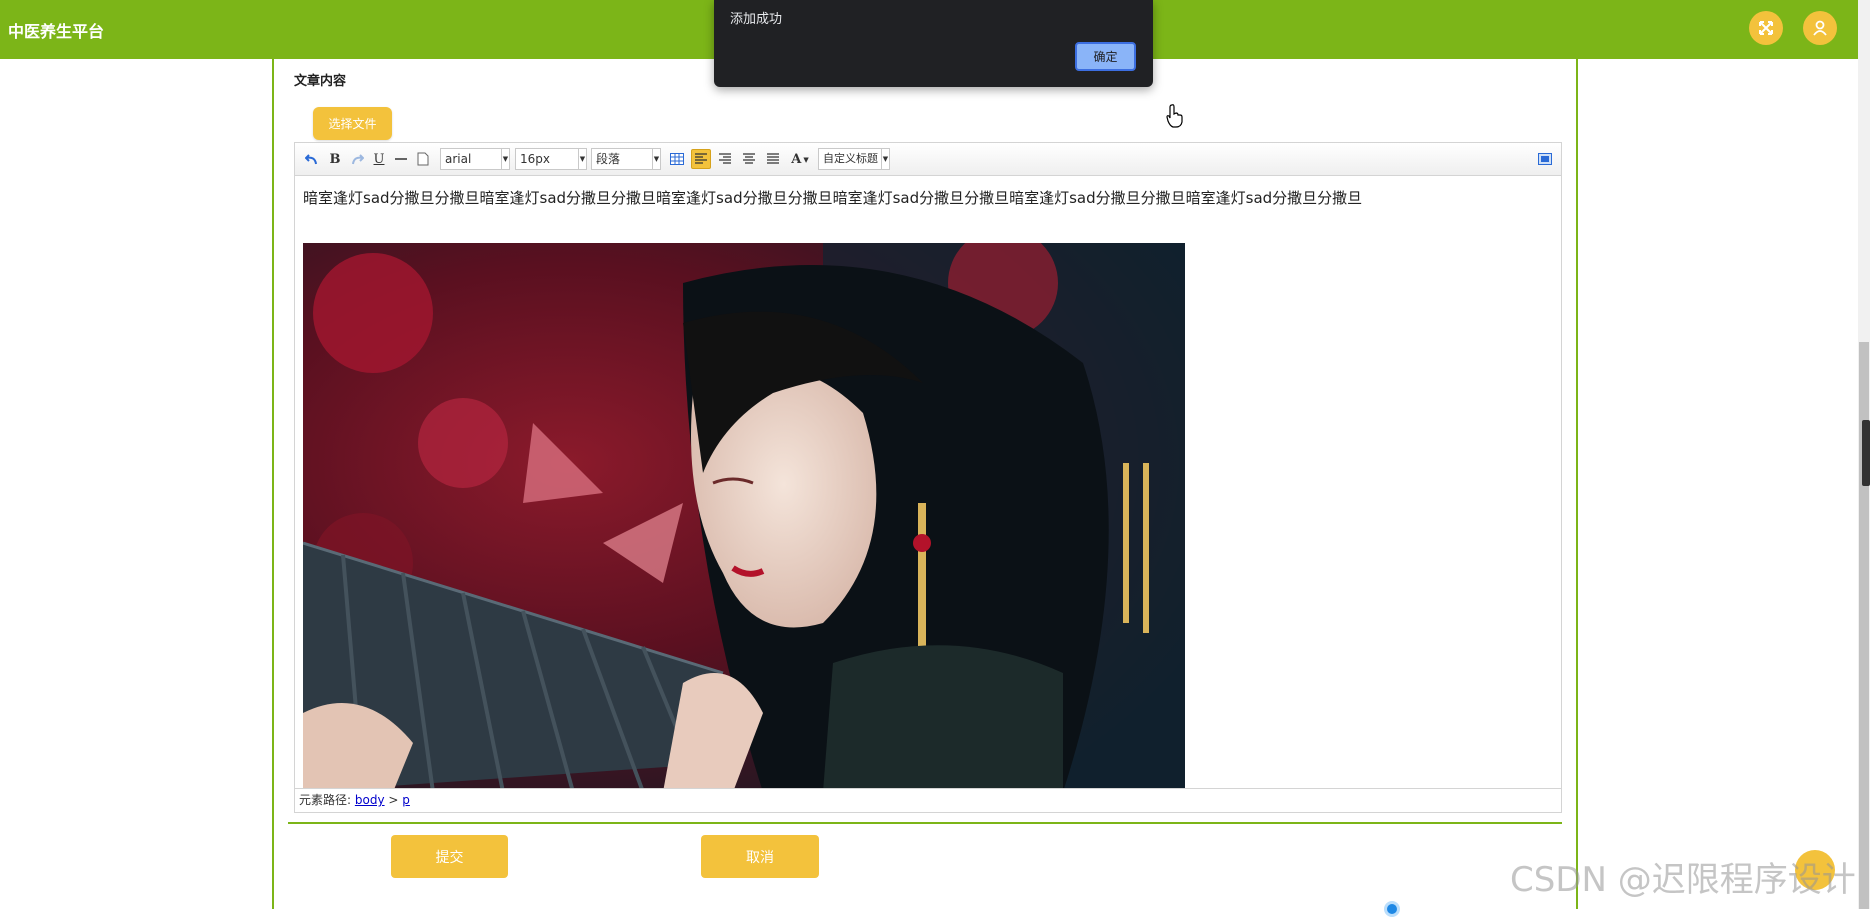 The width and height of the screenshot is (1870, 917). Describe the element at coordinates (1545, 159) in the screenshot. I see `fullscreen-editor-icon` at that location.